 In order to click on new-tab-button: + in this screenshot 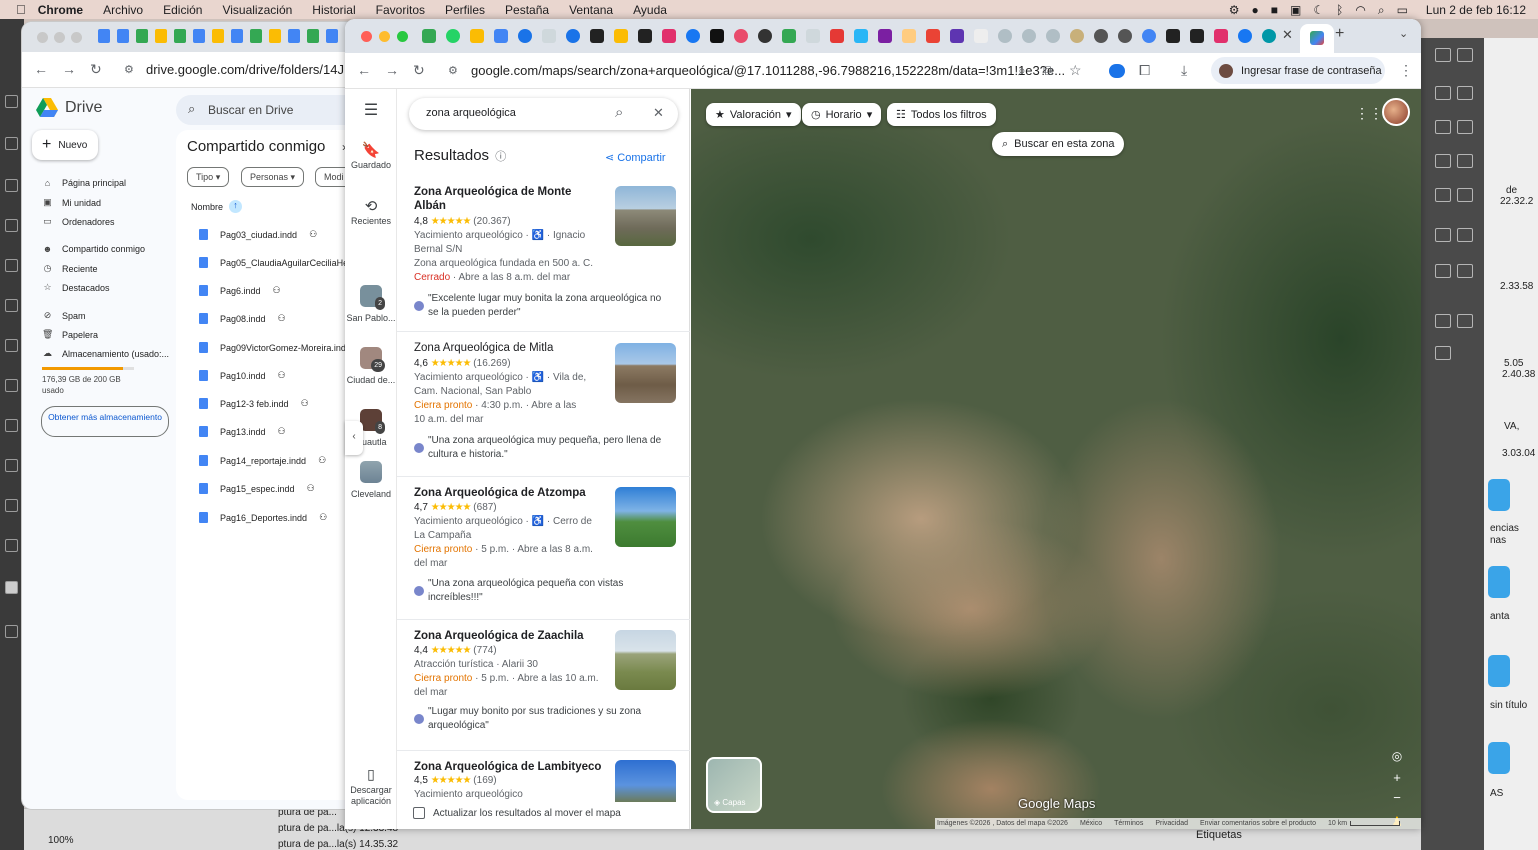, I will do `click(1339, 34)`.